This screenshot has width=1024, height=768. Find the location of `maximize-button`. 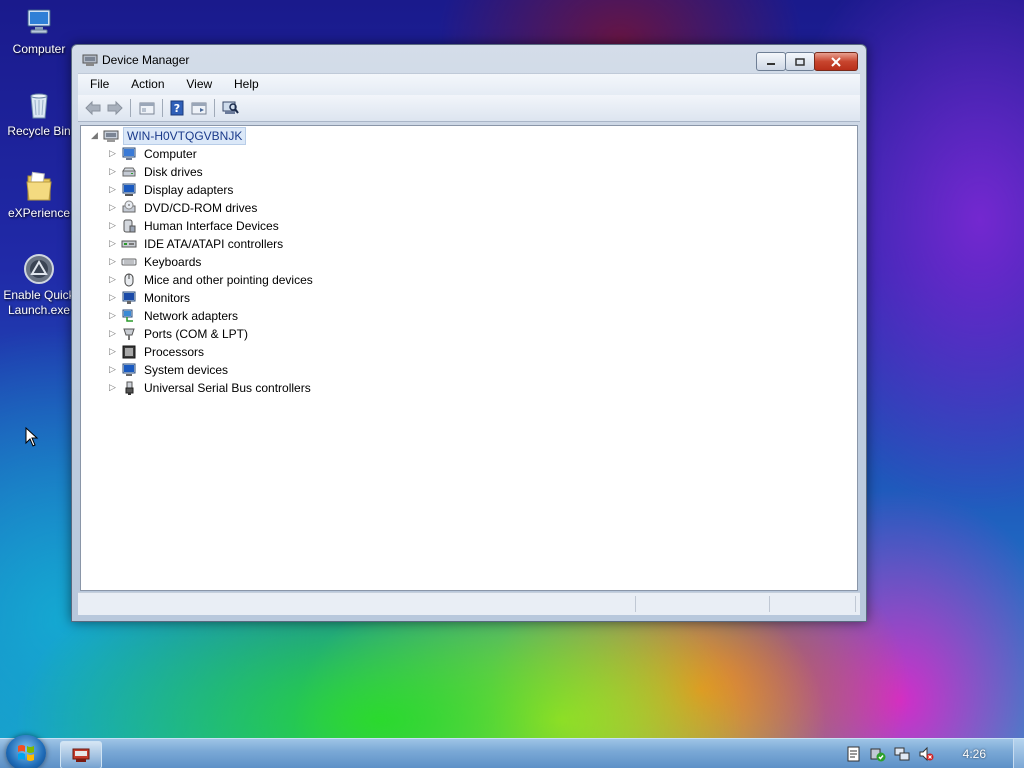

maximize-button is located at coordinates (800, 61).